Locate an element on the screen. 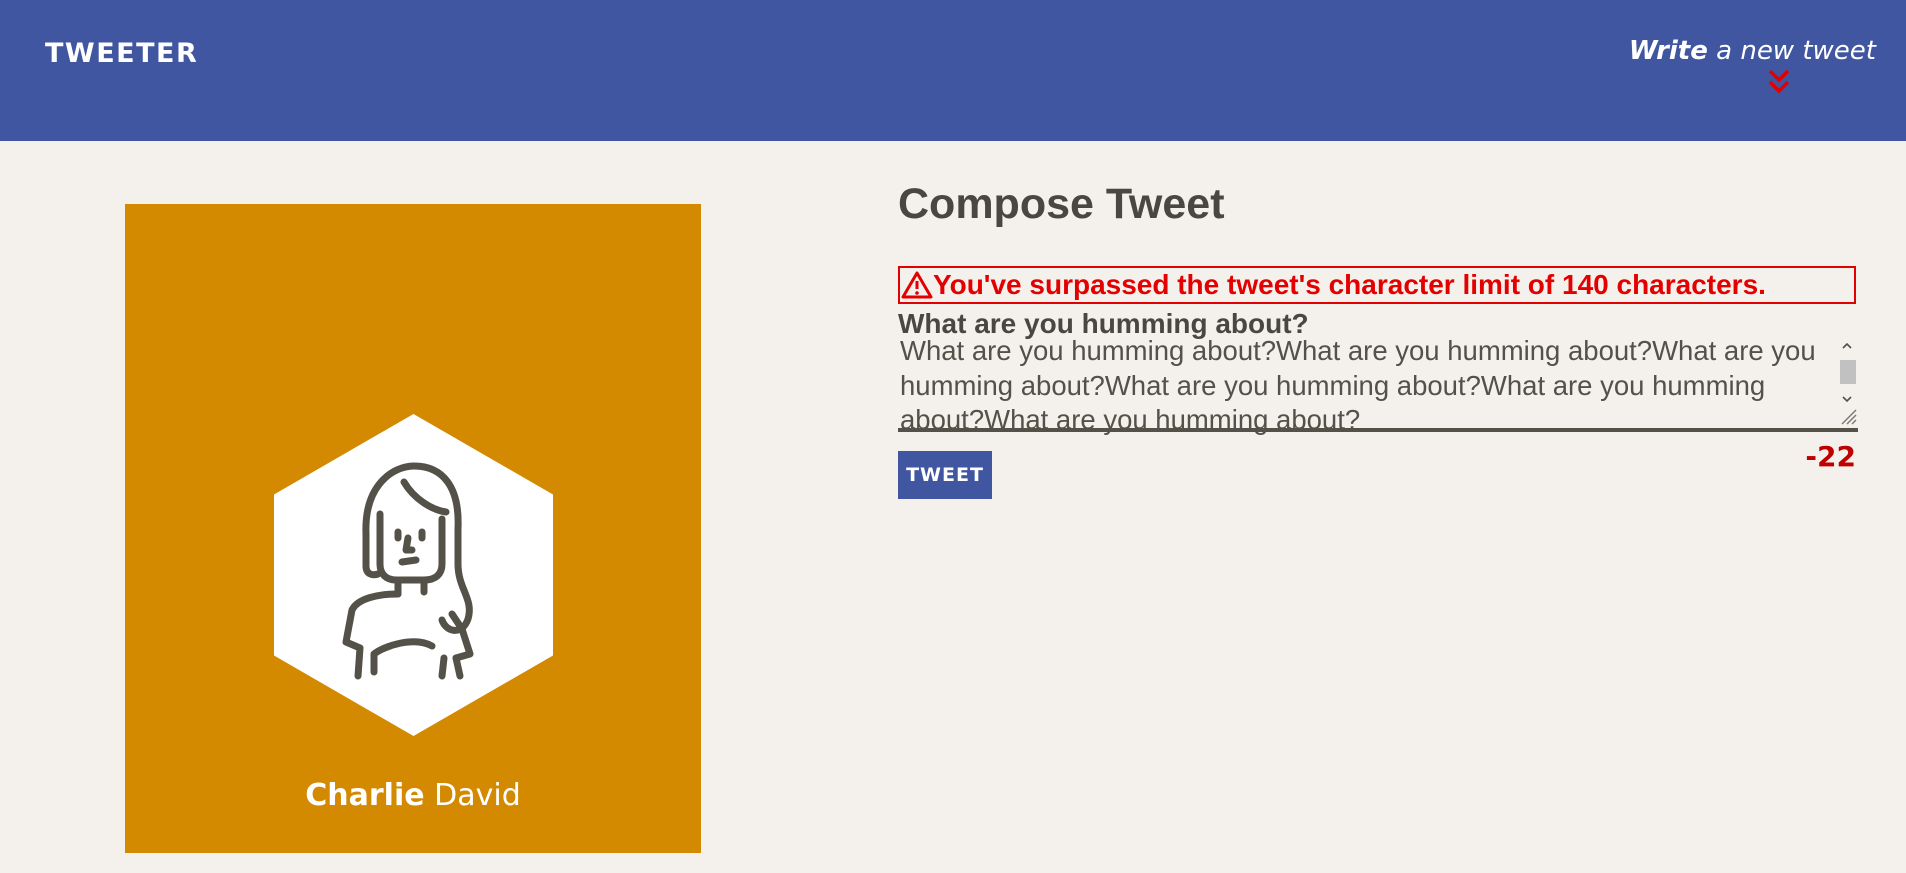 This screenshot has width=1906, height=873. write-new-tweet-link: Write a new tweet is located at coordinates (1752, 51).